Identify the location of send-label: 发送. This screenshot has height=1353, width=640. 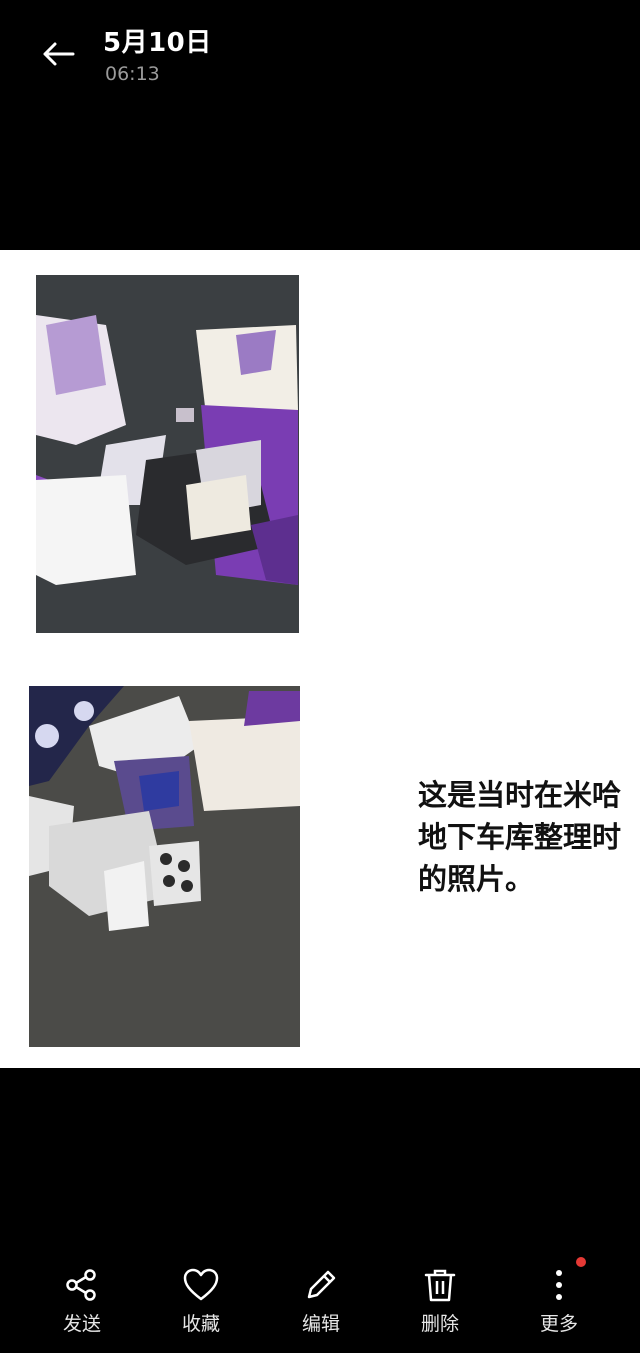
(81, 1324).